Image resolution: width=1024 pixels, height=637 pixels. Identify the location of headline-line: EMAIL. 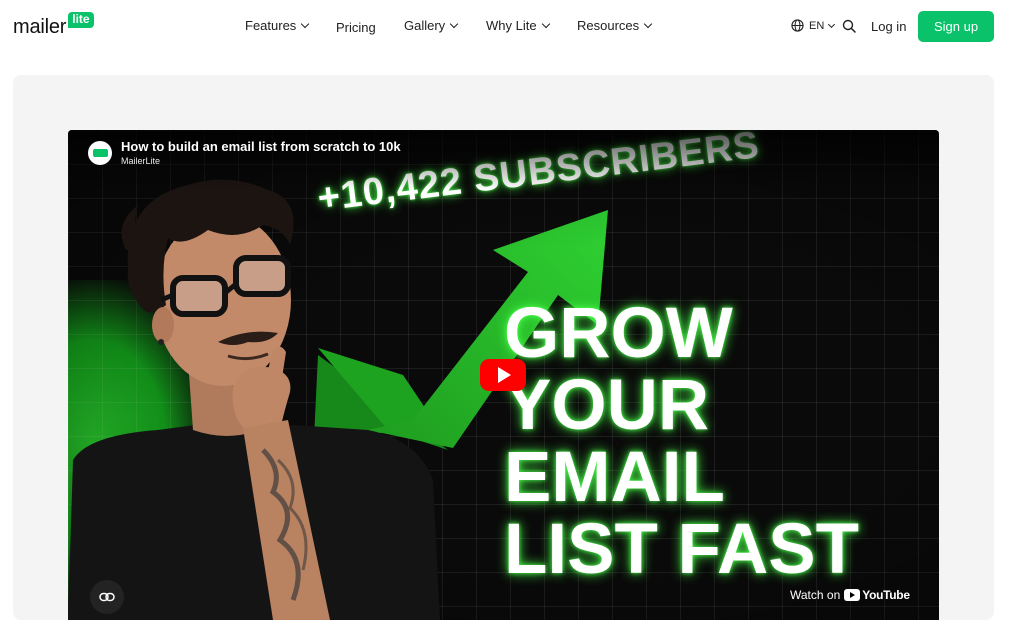
(614, 477).